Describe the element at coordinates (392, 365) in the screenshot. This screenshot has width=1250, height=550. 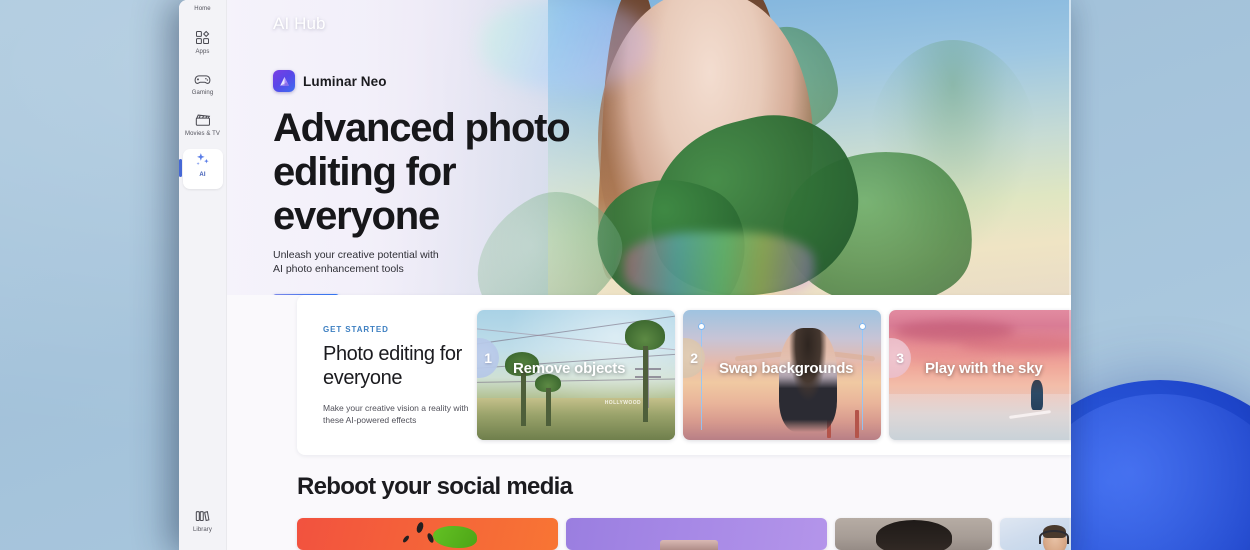
I see `get-started-title: Photo editing for everyone` at that location.